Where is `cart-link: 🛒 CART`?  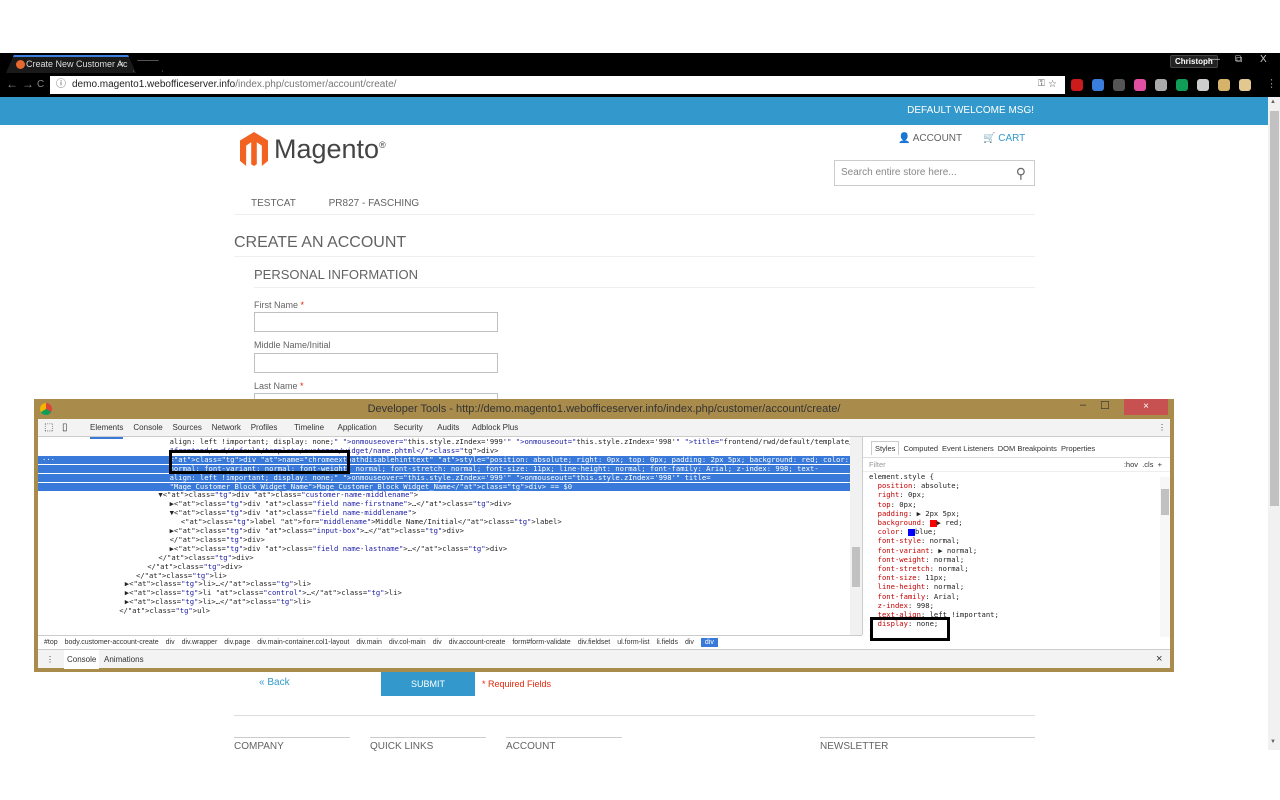
cart-link: 🛒 CART is located at coordinates (1004, 138).